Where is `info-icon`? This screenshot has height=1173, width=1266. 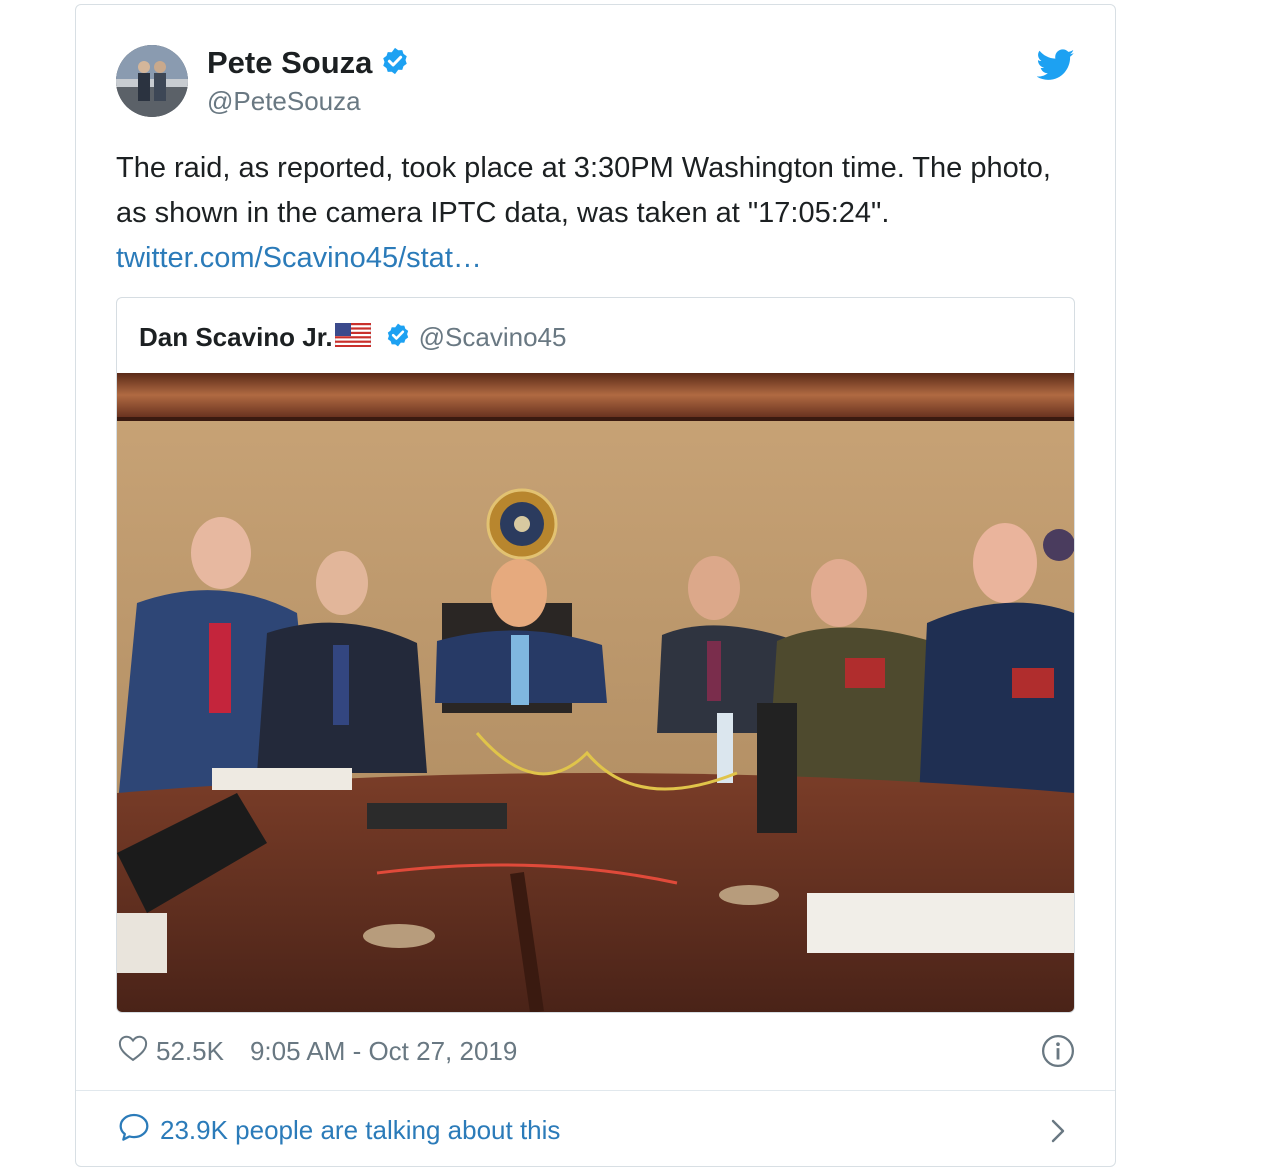 info-icon is located at coordinates (1058, 1053).